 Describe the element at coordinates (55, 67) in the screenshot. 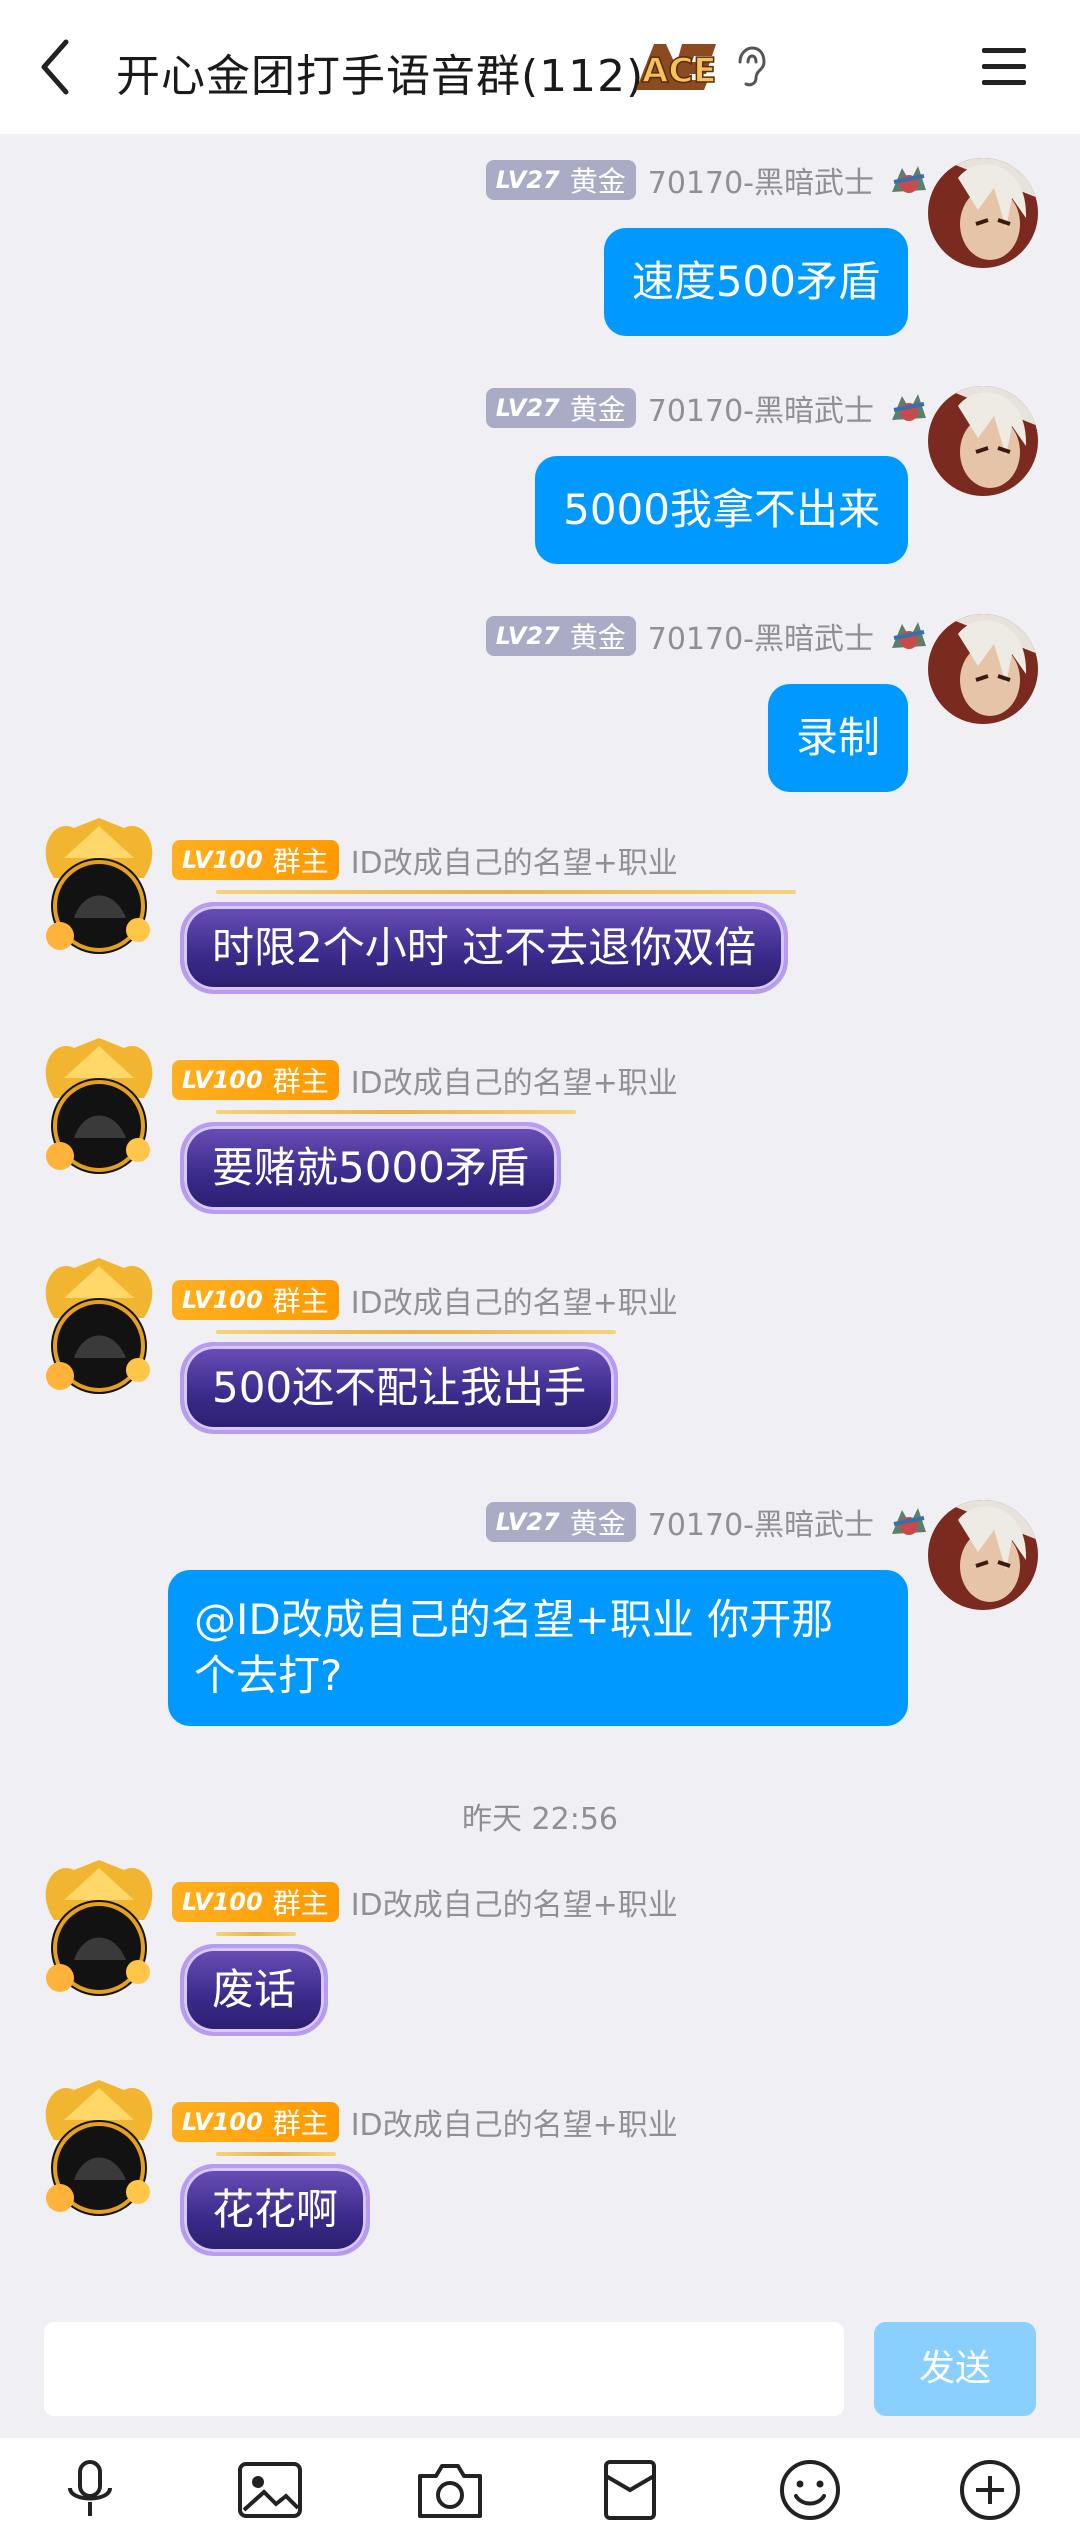

I see `back-icon` at that location.